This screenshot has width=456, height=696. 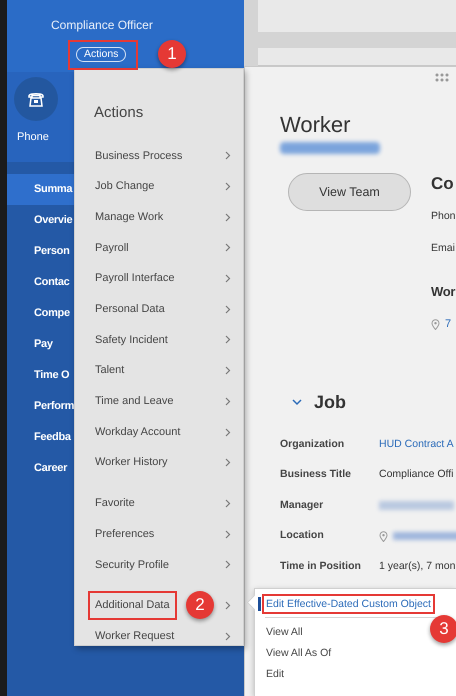 What do you see at coordinates (119, 113) in the screenshot?
I see `menu-title: Actions` at bounding box center [119, 113].